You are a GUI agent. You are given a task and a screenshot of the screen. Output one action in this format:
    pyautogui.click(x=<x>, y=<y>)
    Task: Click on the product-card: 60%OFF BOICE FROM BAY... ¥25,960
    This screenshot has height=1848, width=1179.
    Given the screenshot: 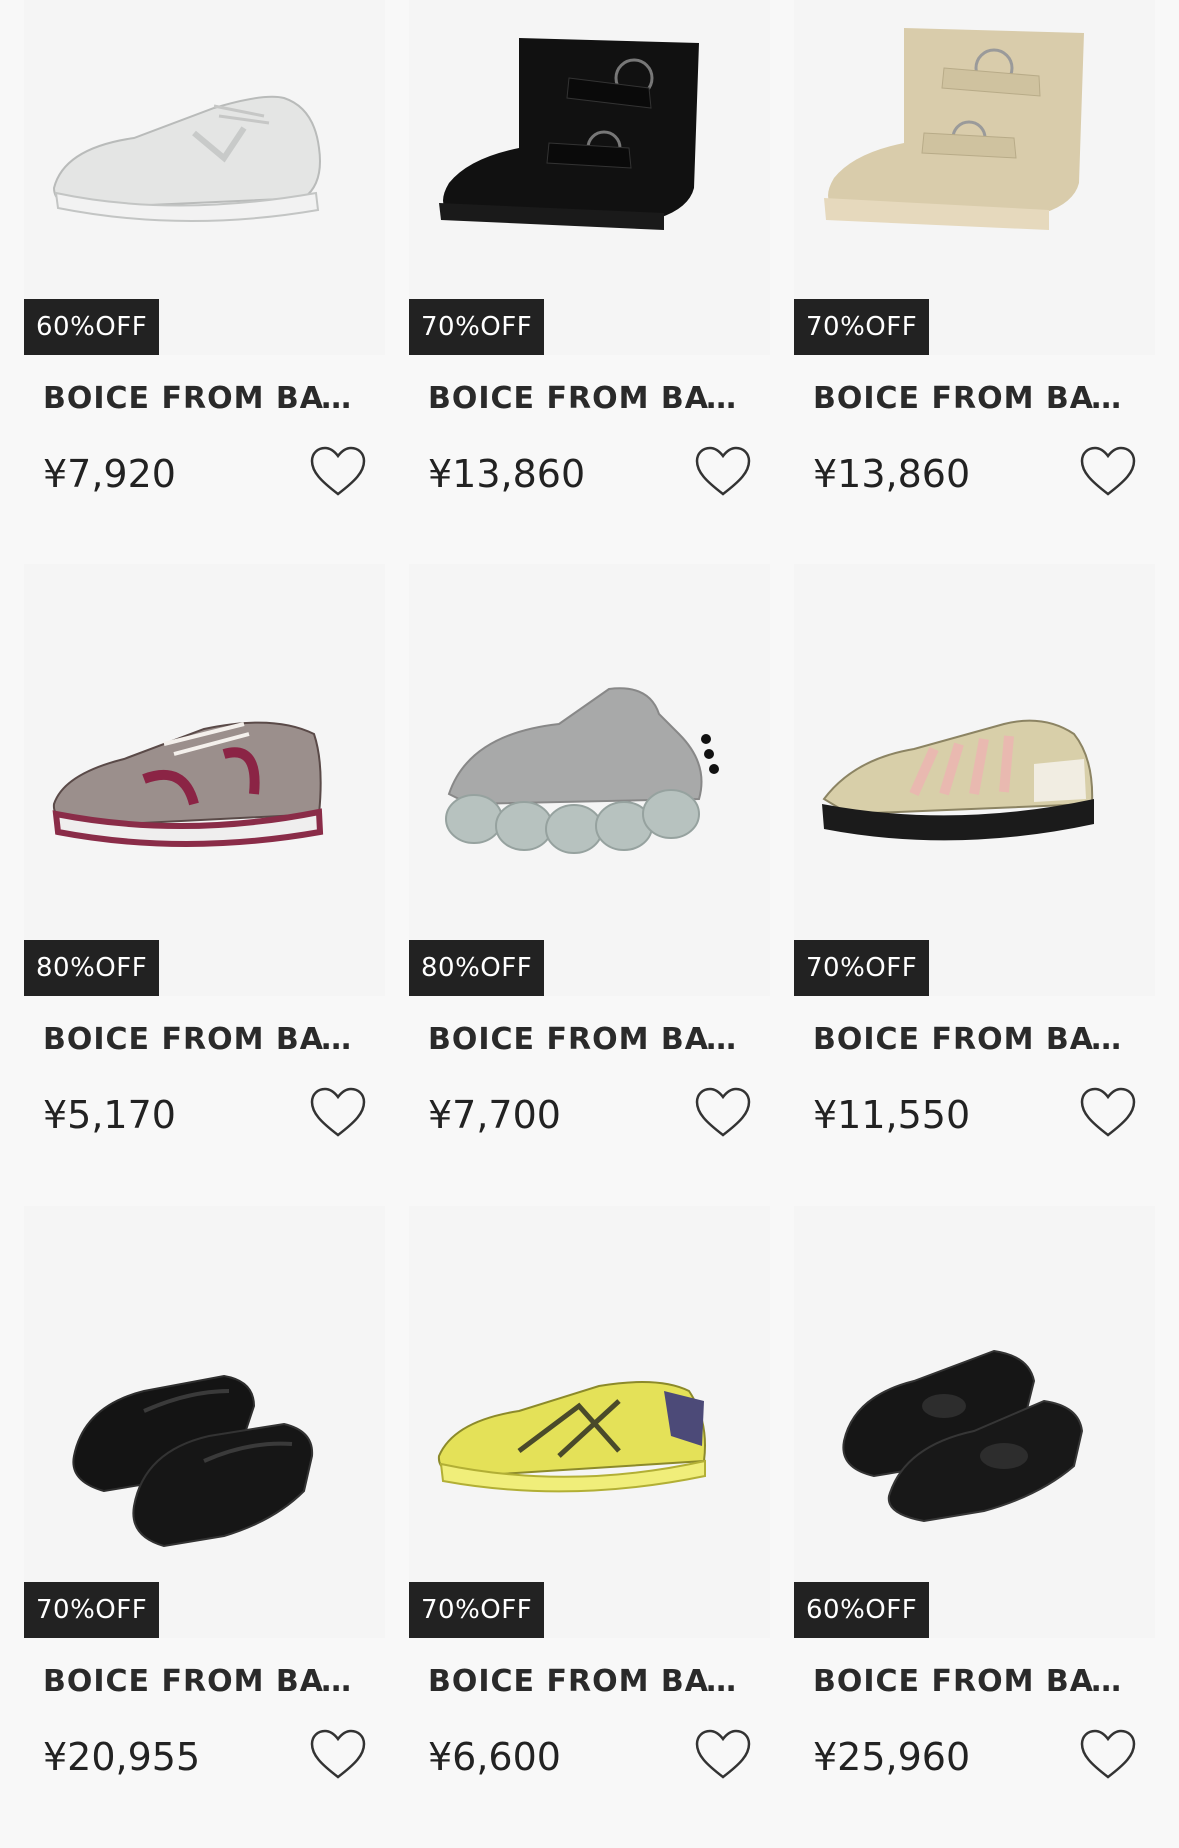 What is the action you would take?
    pyautogui.click(x=974, y=1527)
    